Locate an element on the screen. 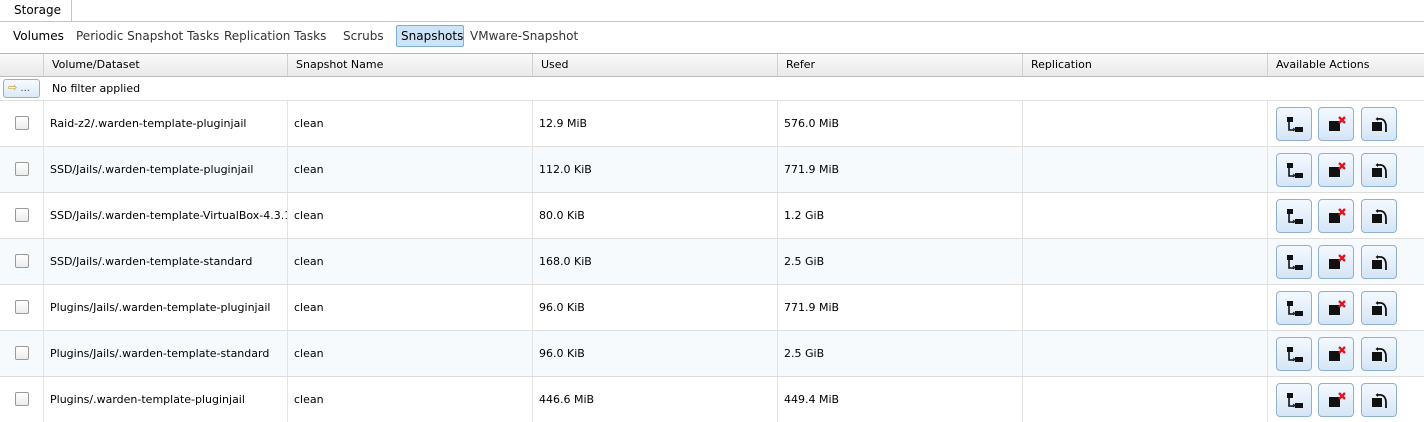 The width and height of the screenshot is (1424, 422). volume-dataset-cell: Plugins/.warden-template-pluginjail is located at coordinates (166, 399).